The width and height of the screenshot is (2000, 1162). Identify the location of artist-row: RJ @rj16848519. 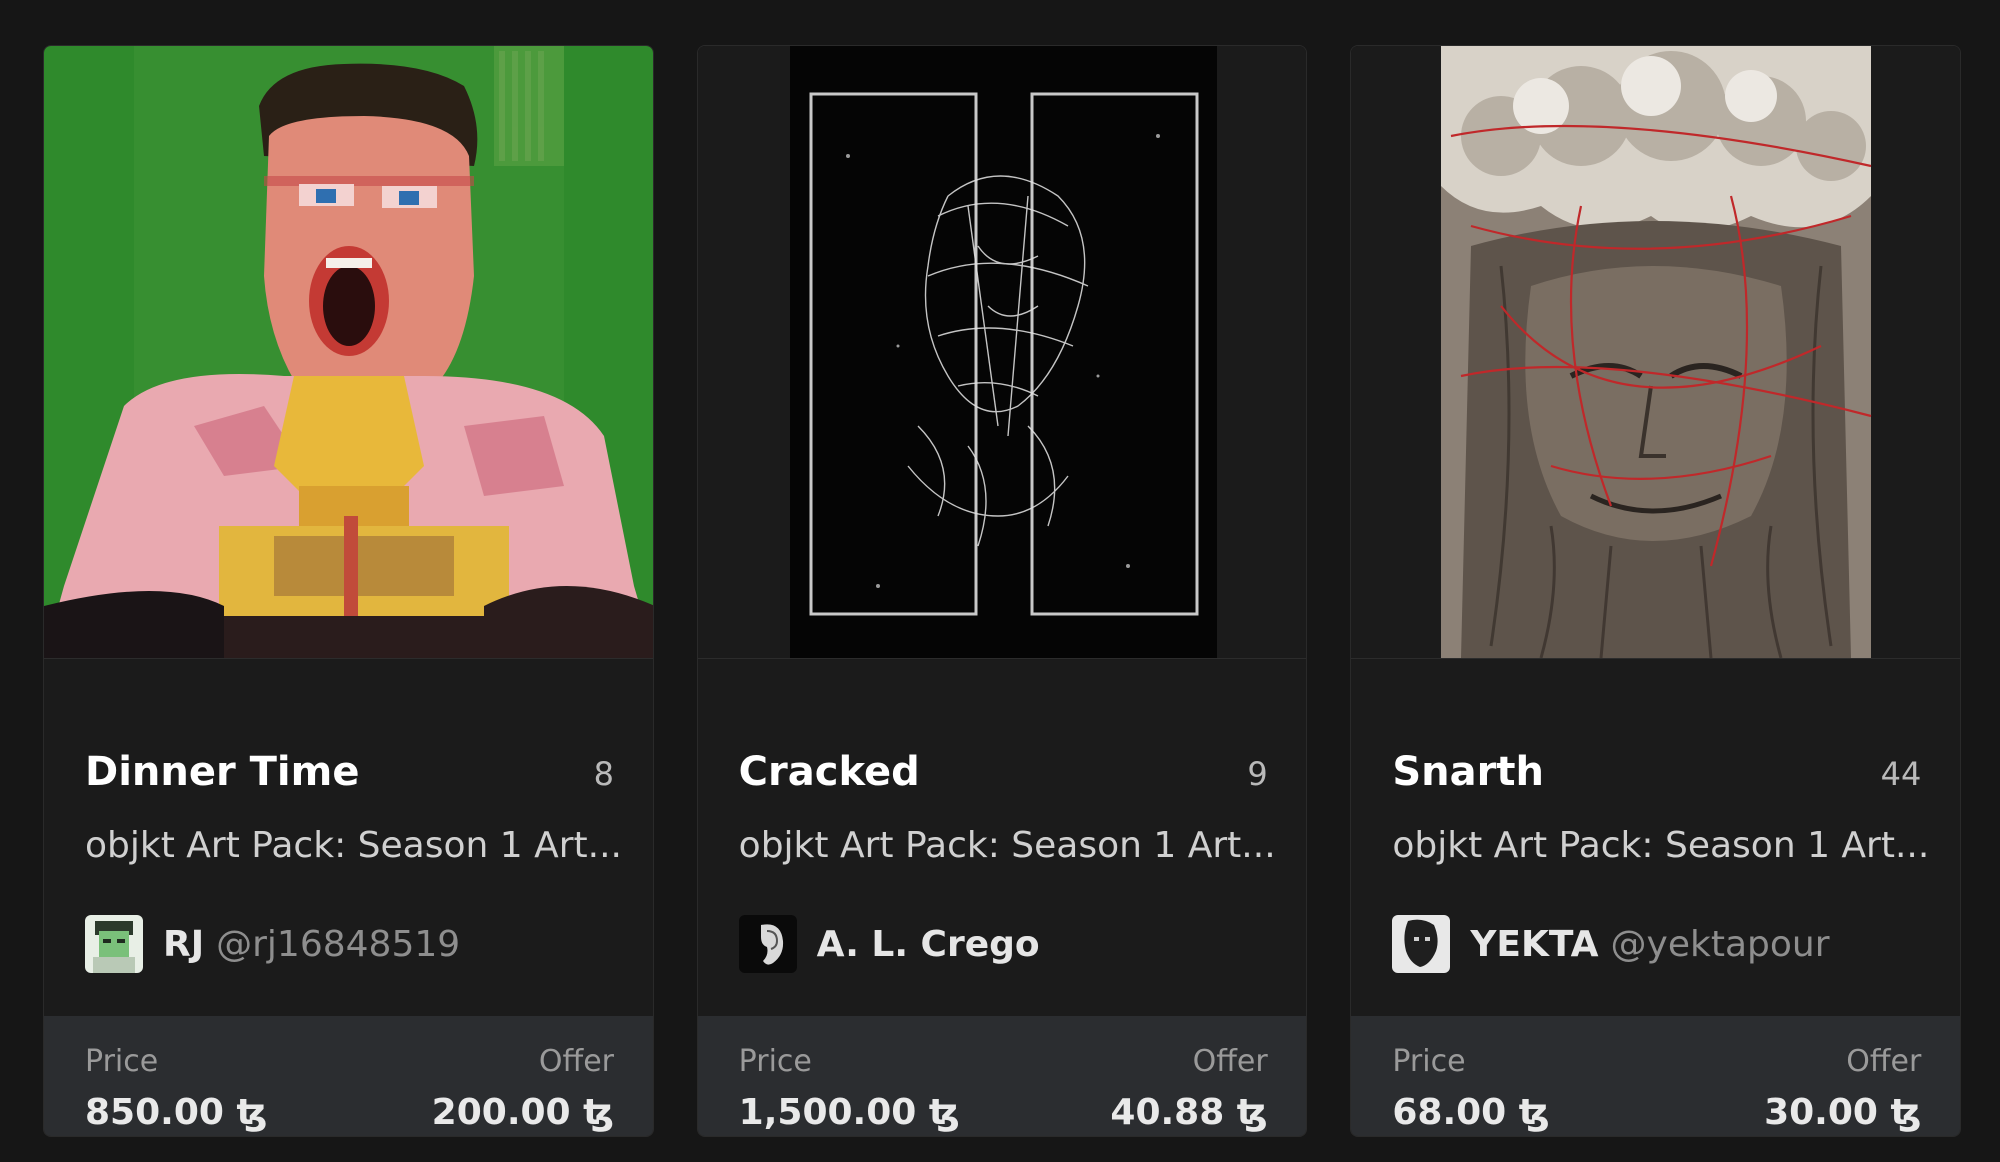
(272, 944).